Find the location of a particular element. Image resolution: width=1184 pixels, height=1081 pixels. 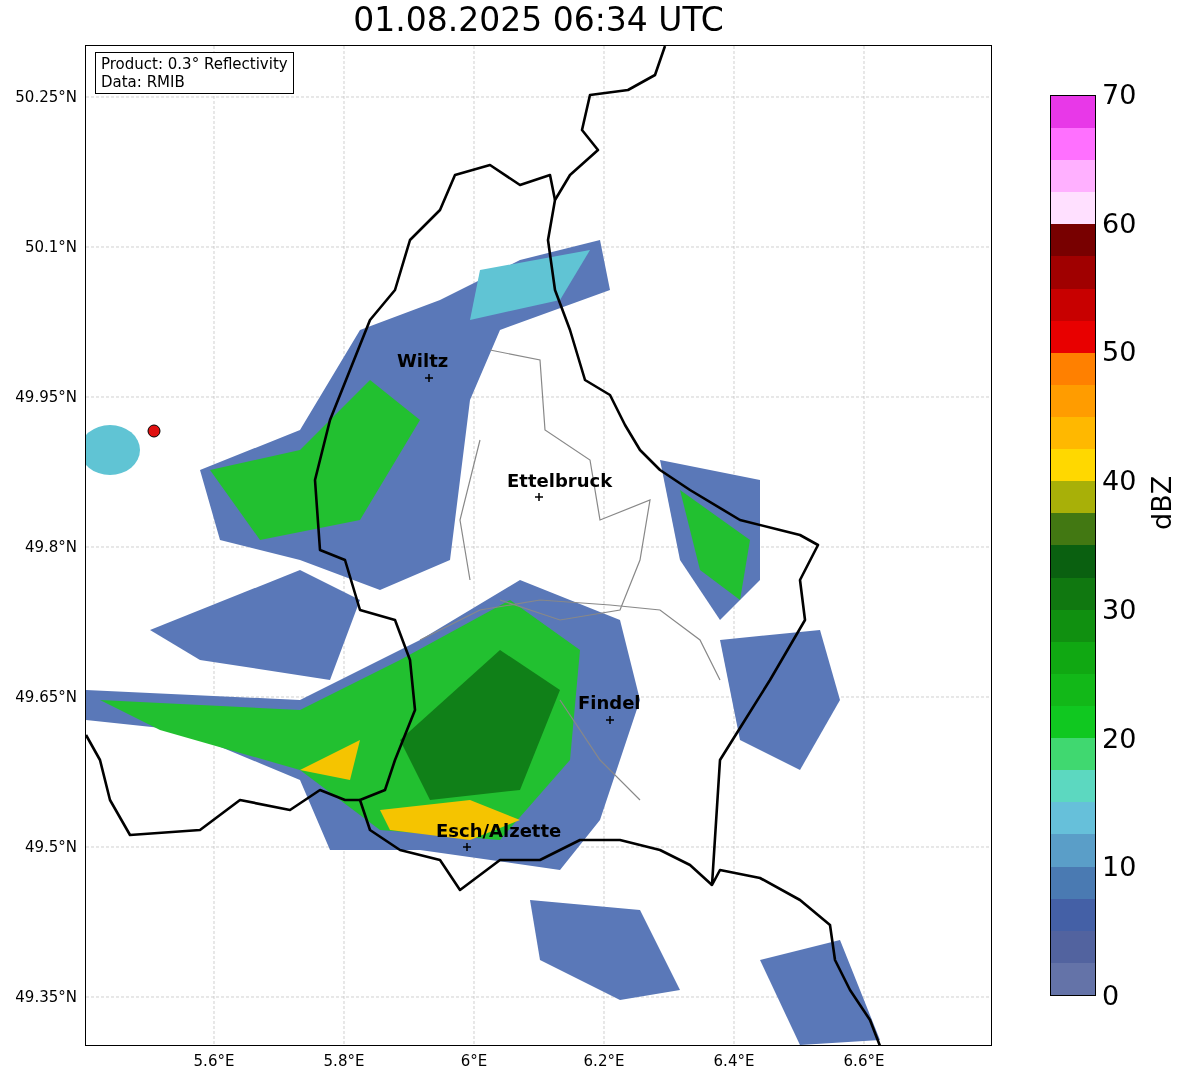

colorbar-tick-label: 10 is located at coordinates (1119, 867).